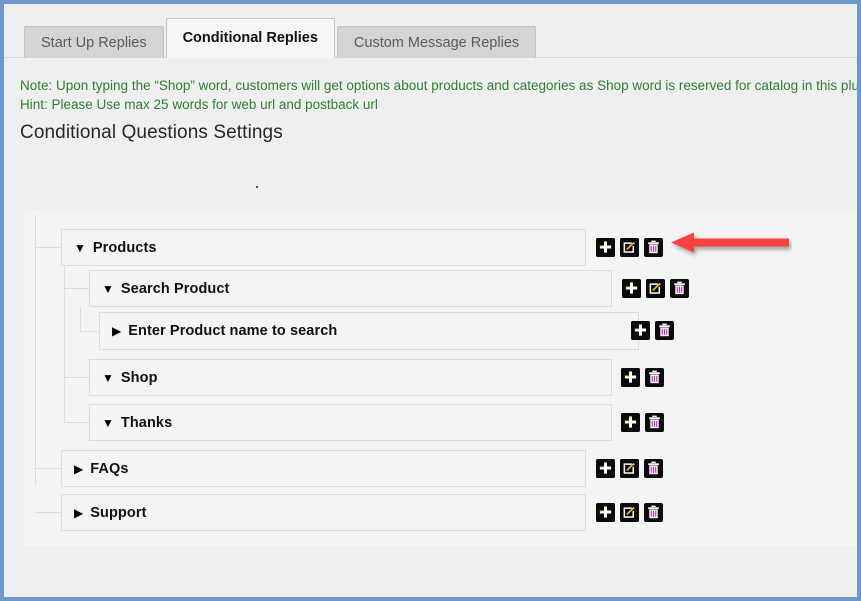  What do you see at coordinates (731, 245) in the screenshot?
I see `annotation-arrow-icon` at bounding box center [731, 245].